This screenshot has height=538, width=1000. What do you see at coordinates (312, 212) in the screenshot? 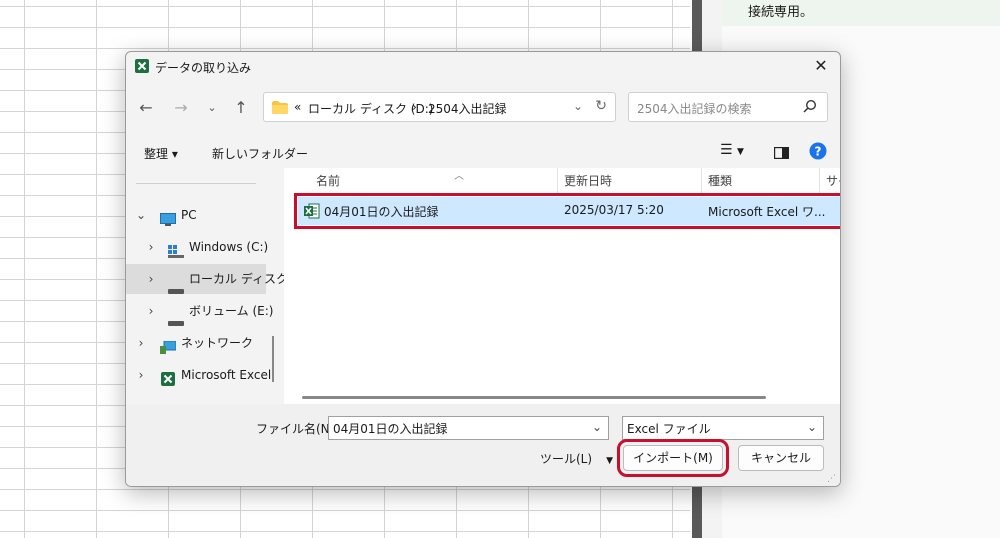
I see `excel-file-icon` at bounding box center [312, 212].